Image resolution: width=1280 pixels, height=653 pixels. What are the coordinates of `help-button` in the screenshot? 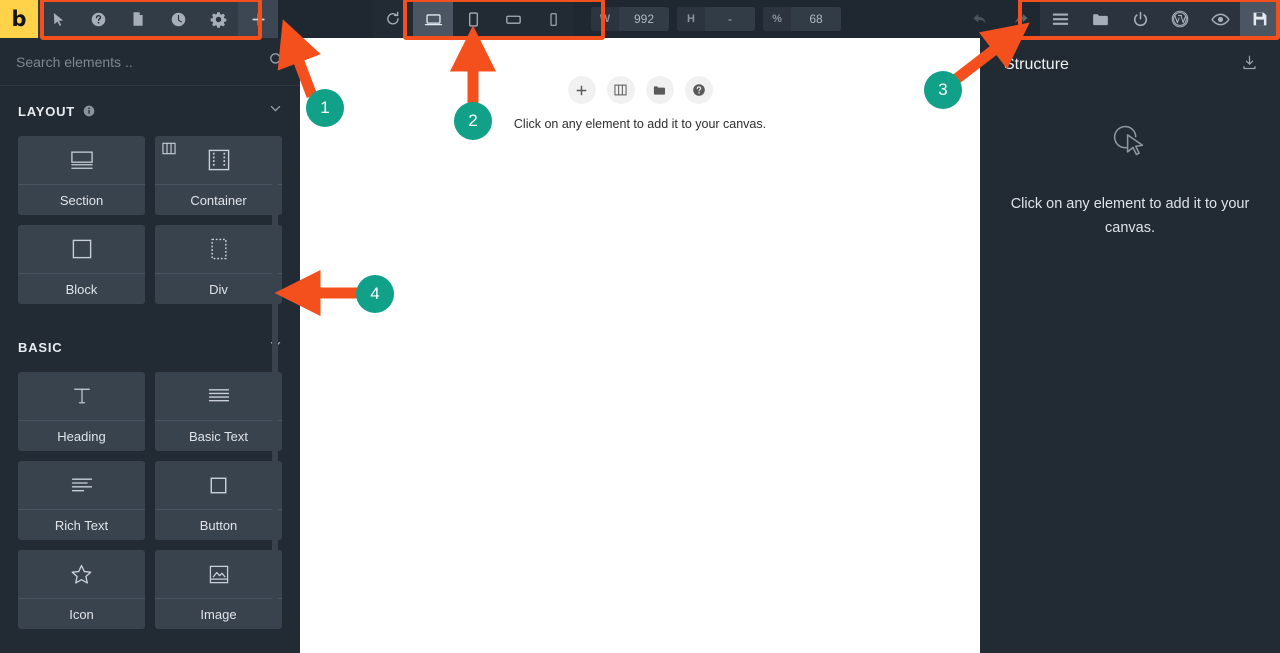 It's located at (698, 90).